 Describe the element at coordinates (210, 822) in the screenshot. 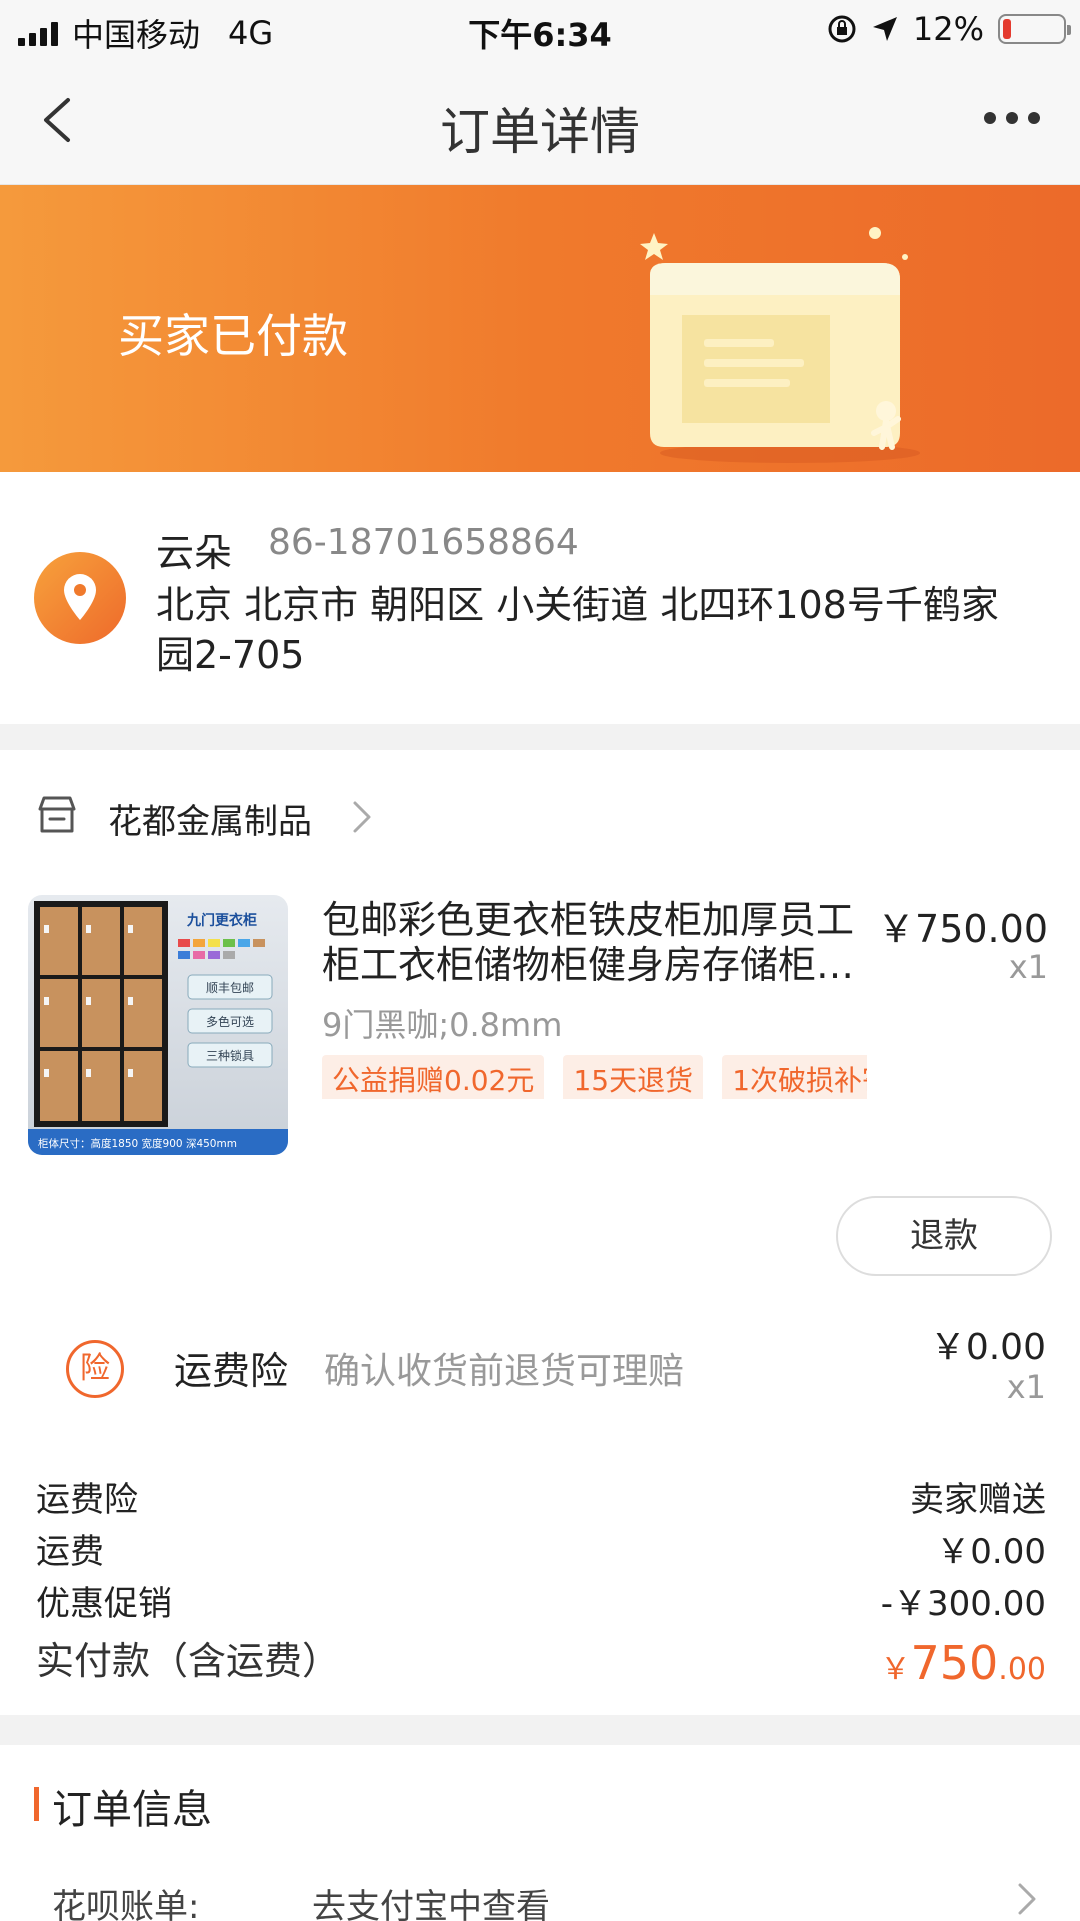

I see `store-name: 花都金属制品` at that location.